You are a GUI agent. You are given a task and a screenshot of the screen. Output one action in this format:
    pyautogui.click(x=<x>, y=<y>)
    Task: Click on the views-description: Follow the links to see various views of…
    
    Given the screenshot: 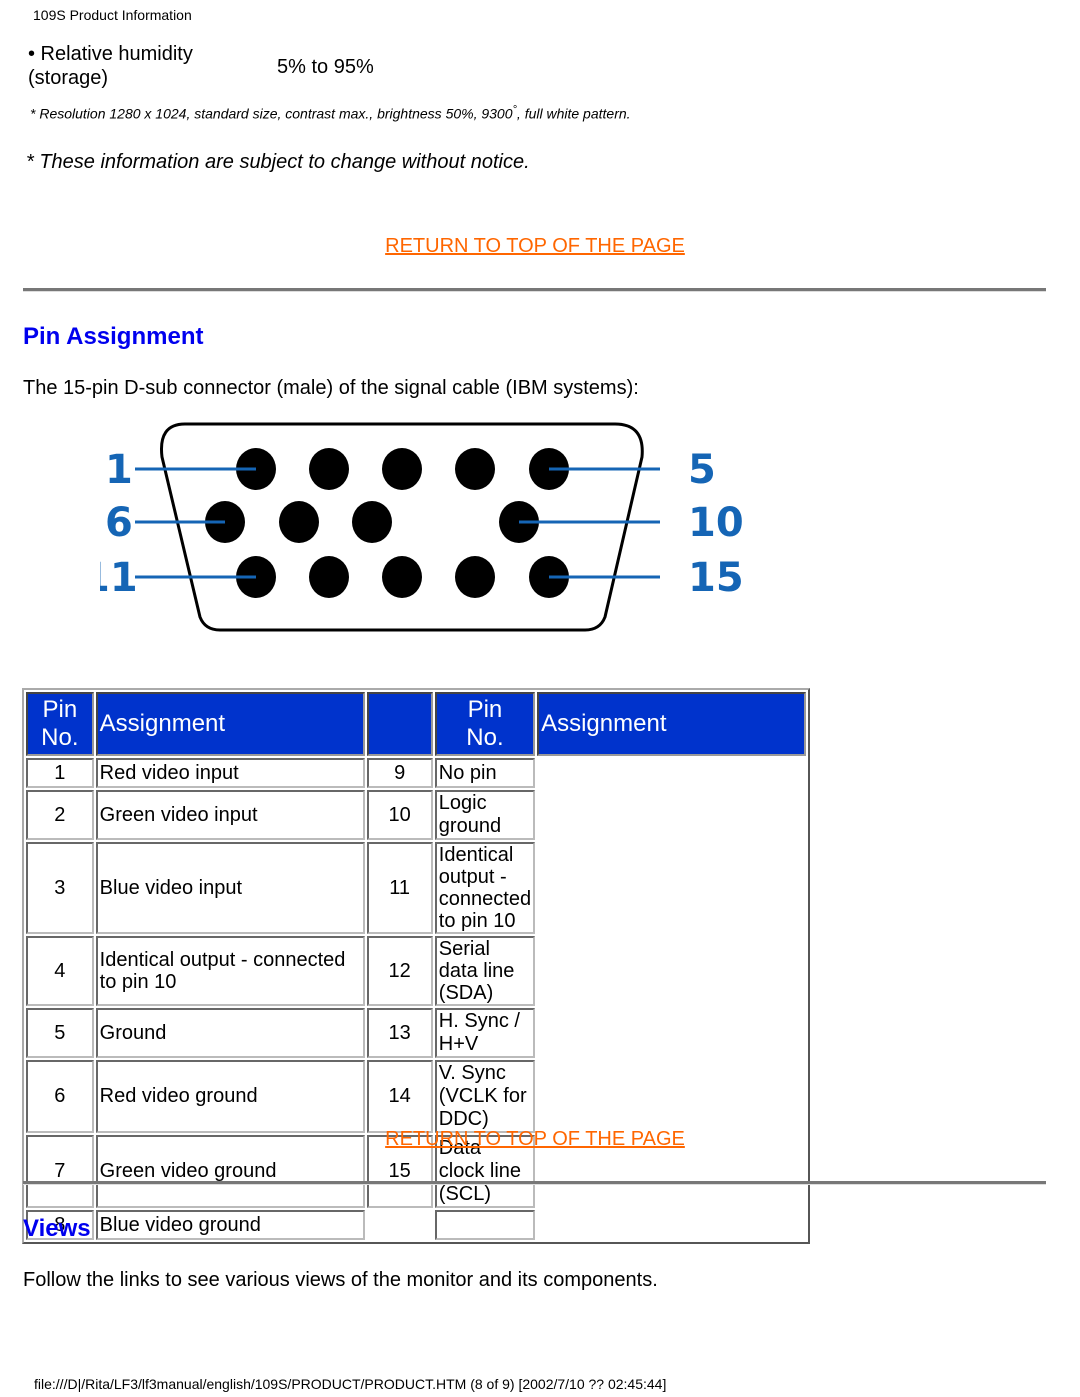 What is the action you would take?
    pyautogui.click(x=340, y=1280)
    